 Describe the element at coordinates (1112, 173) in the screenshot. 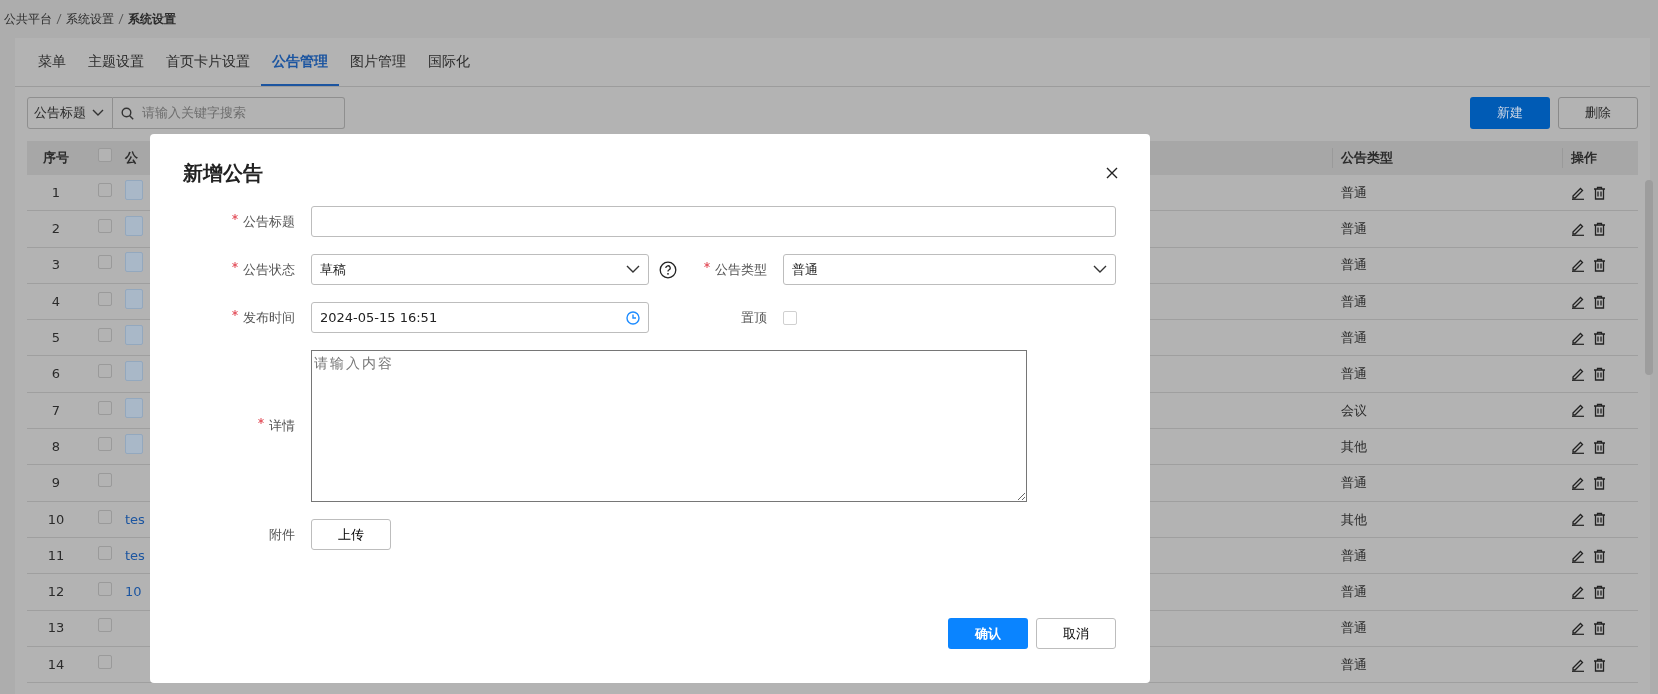

I see `close-icon` at that location.